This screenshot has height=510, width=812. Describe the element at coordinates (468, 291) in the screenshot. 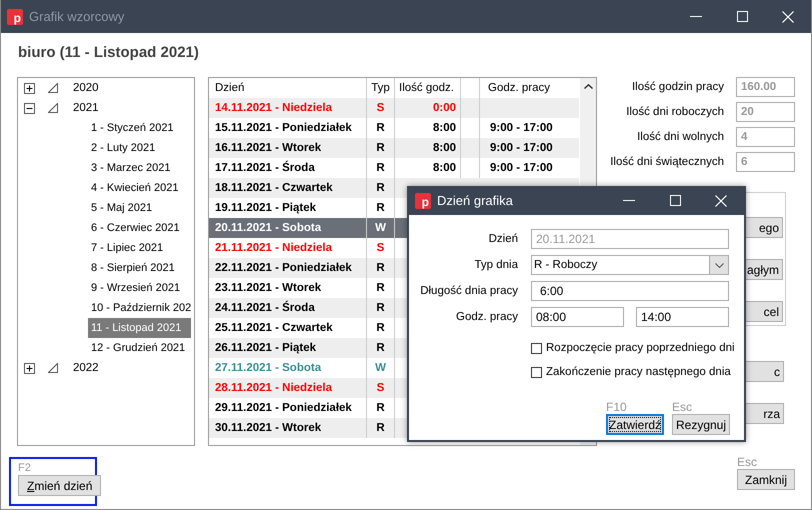

I see `field-label: Długość dnia pracy` at that location.